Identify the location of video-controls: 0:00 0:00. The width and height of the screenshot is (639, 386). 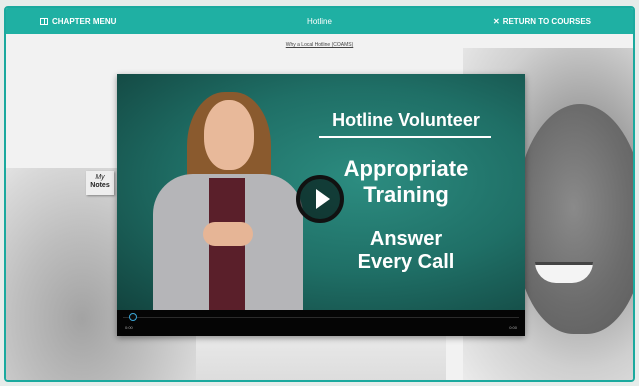
(321, 323).